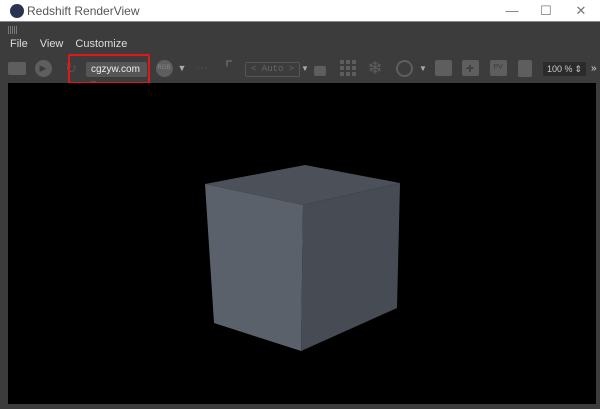  What do you see at coordinates (348, 68) in the screenshot?
I see `tiles-icon` at bounding box center [348, 68].